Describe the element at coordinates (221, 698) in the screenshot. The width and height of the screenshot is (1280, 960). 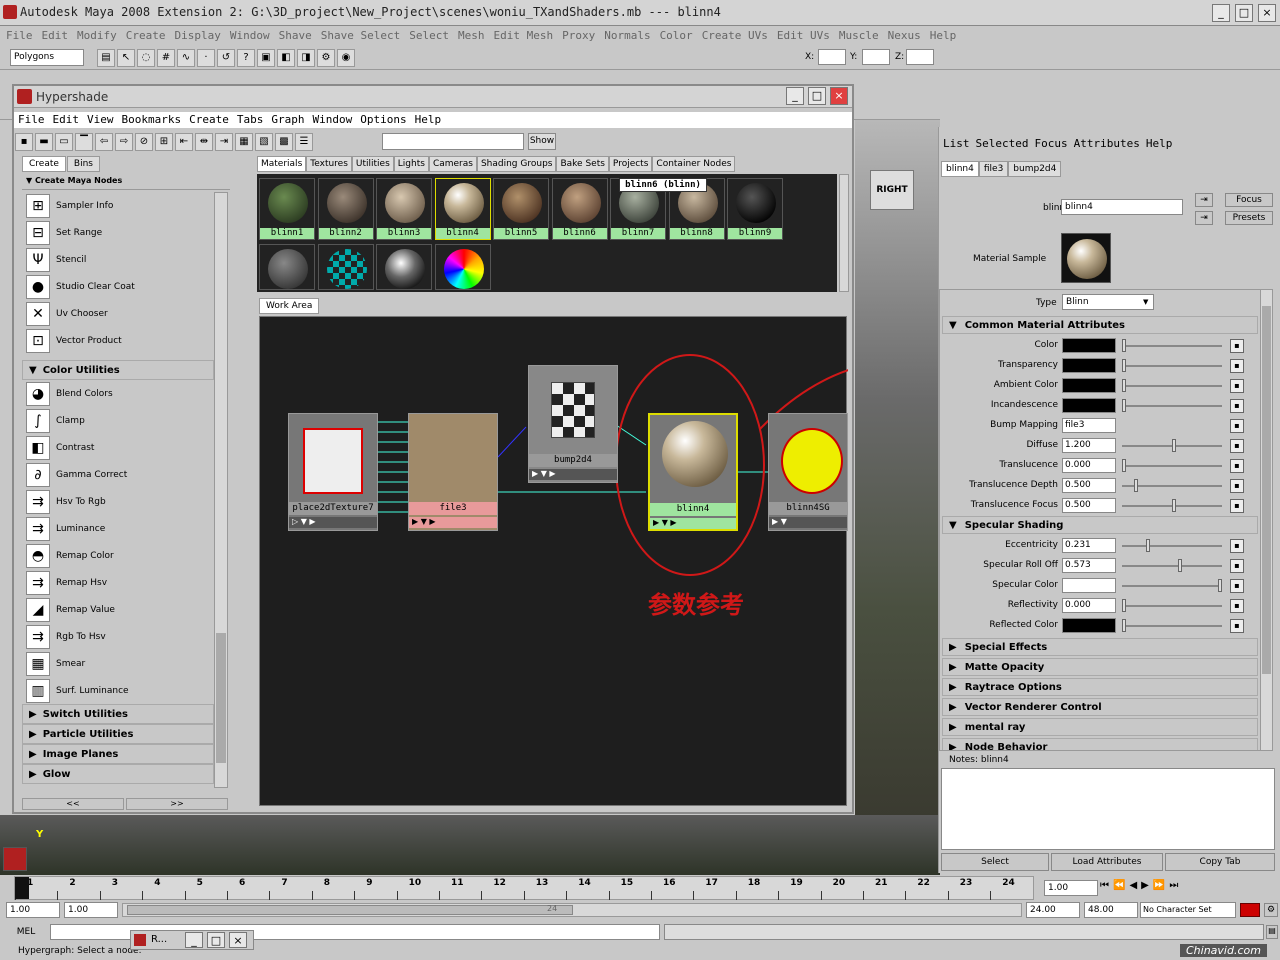
I see `scroll-thumb` at that location.